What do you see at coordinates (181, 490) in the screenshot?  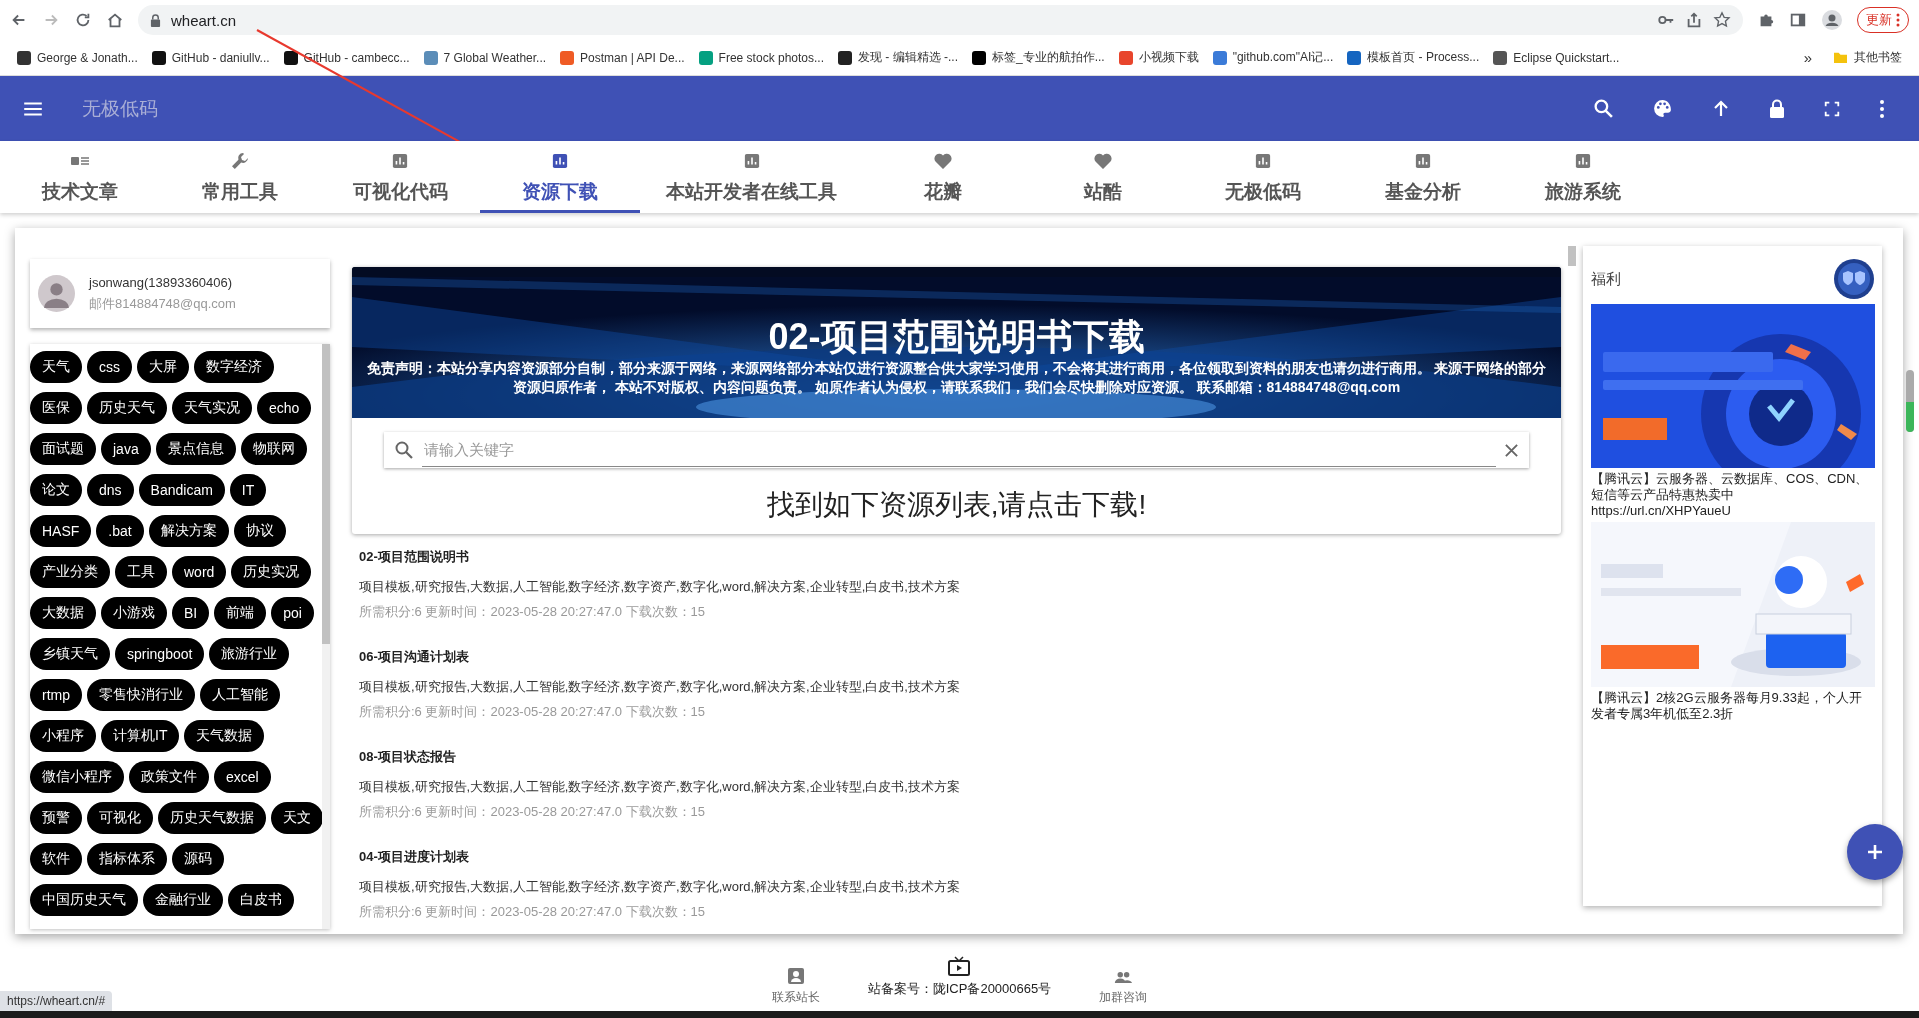 I see `tag-chip: Bandicam` at bounding box center [181, 490].